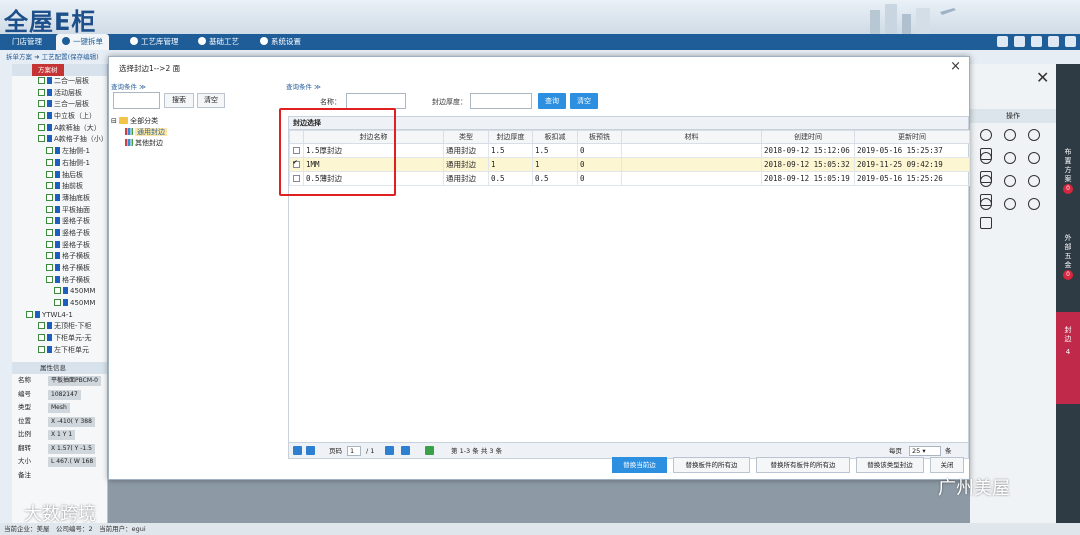 Image resolution: width=1080 pixels, height=535 pixels. What do you see at coordinates (297, 450) in the screenshot?
I see `first-page-icon` at bounding box center [297, 450].